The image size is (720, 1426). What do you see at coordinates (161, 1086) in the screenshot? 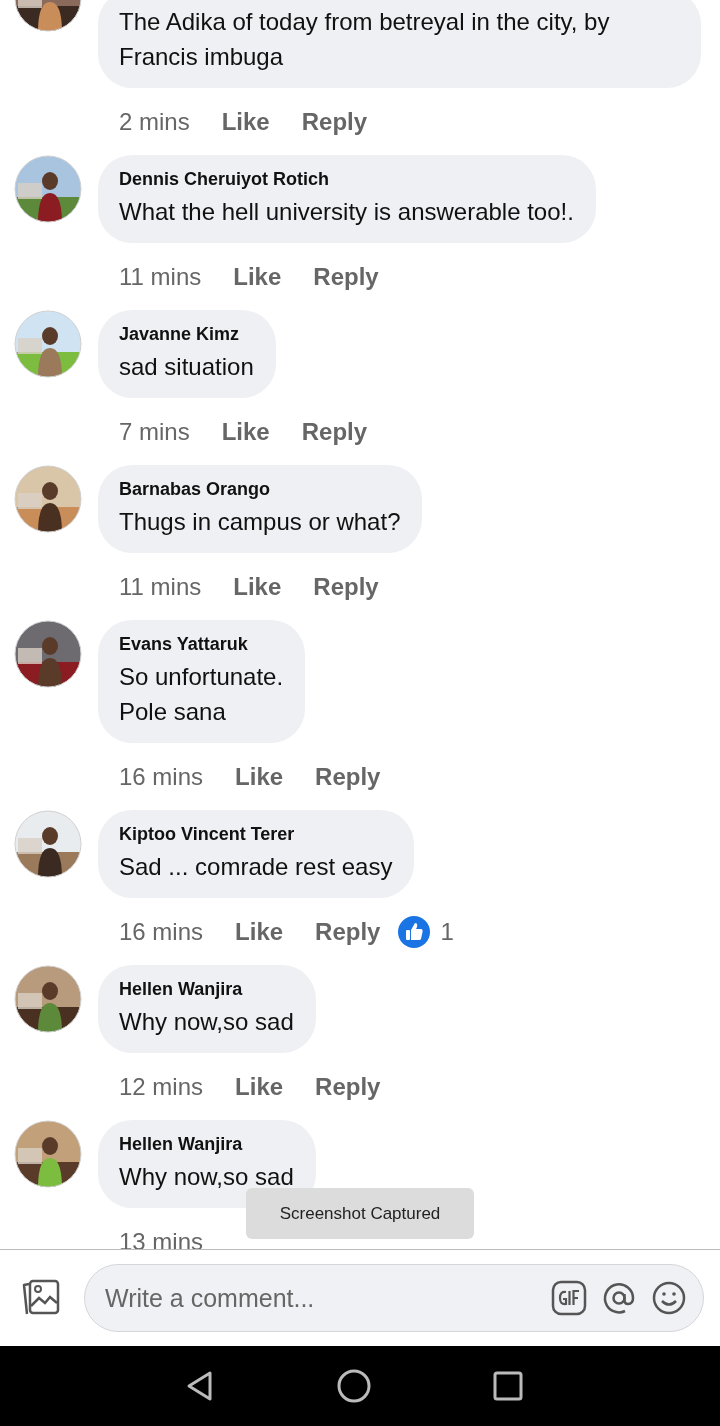
I see `comment-time: 12 mins` at bounding box center [161, 1086].